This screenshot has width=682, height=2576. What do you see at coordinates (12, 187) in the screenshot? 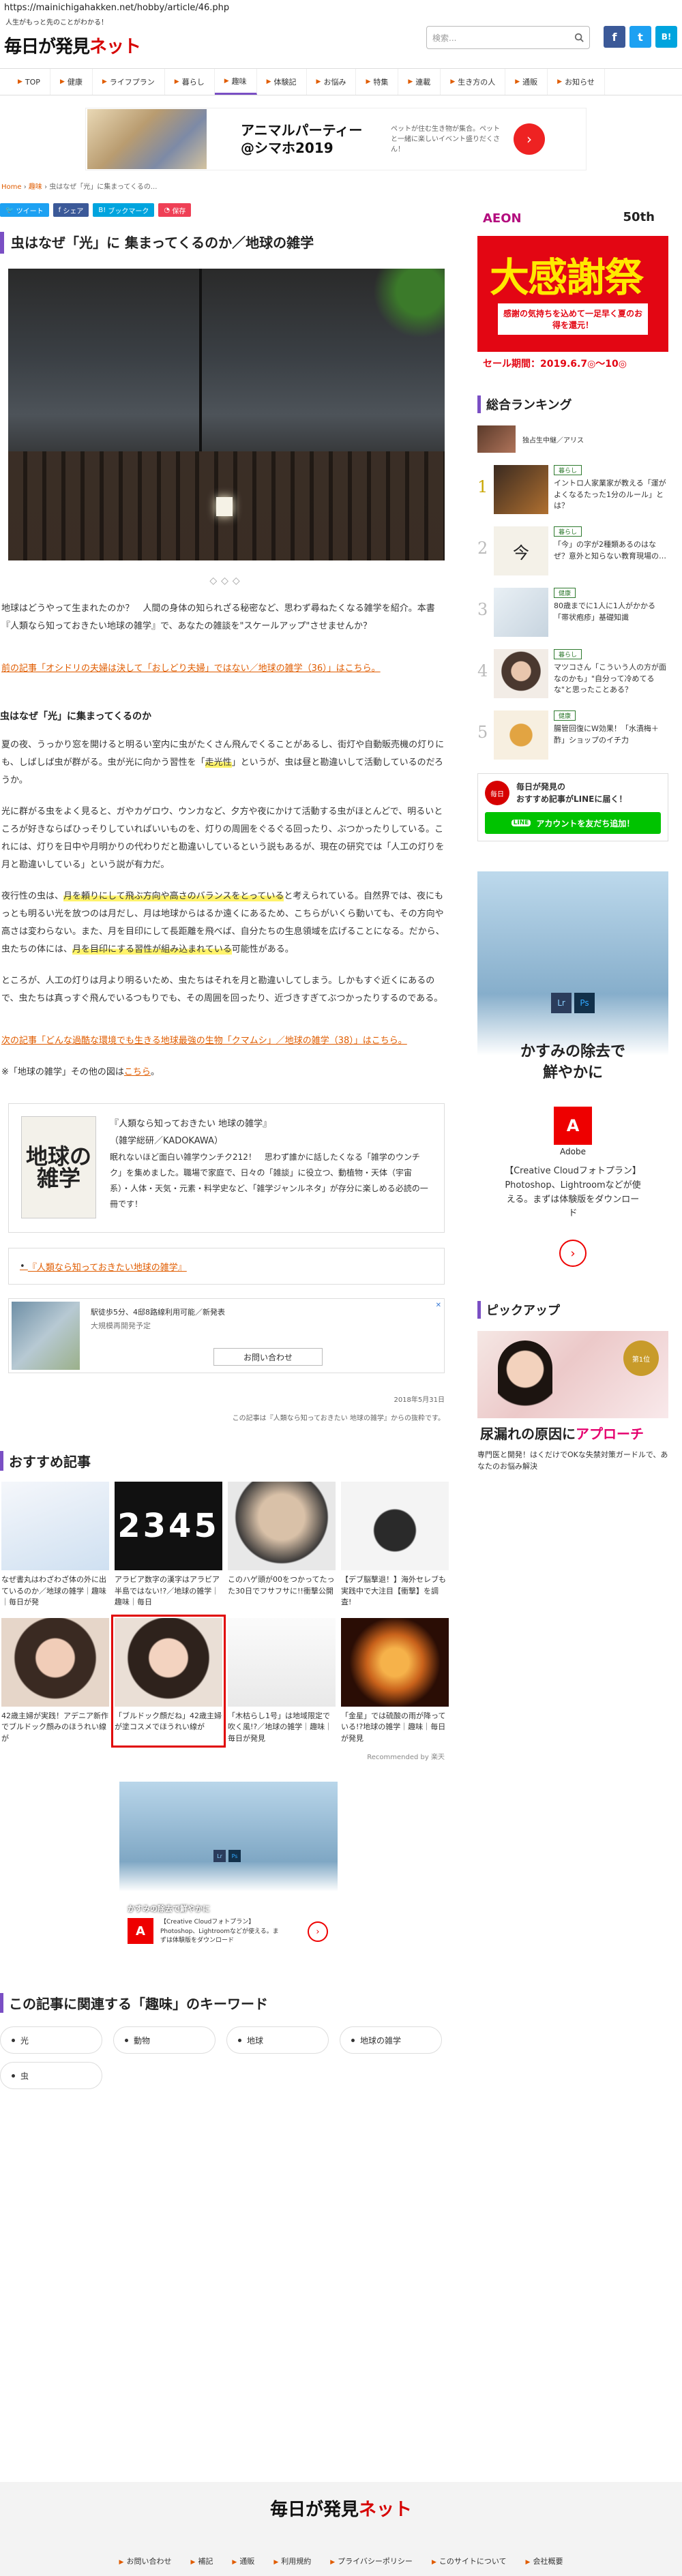
I see `breadcrumb-home: Home` at bounding box center [12, 187].